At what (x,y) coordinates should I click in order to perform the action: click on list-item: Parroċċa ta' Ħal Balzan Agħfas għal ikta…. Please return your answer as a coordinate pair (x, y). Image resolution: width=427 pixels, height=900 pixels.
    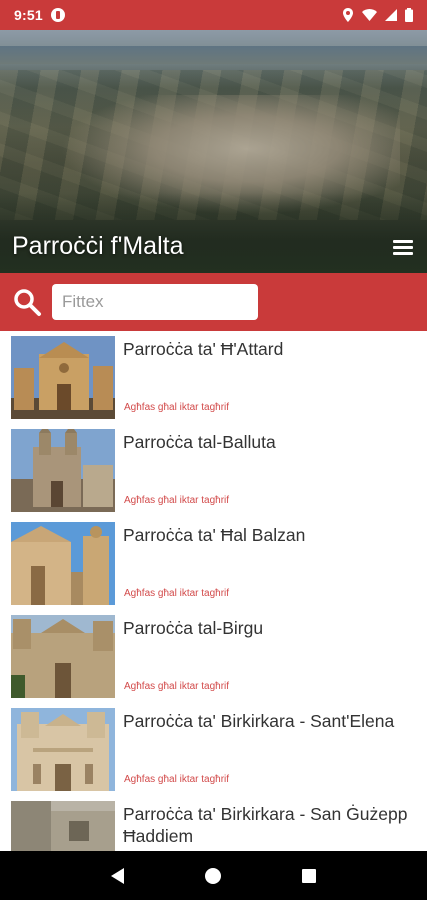
    Looking at the image, I should click on (213, 563).